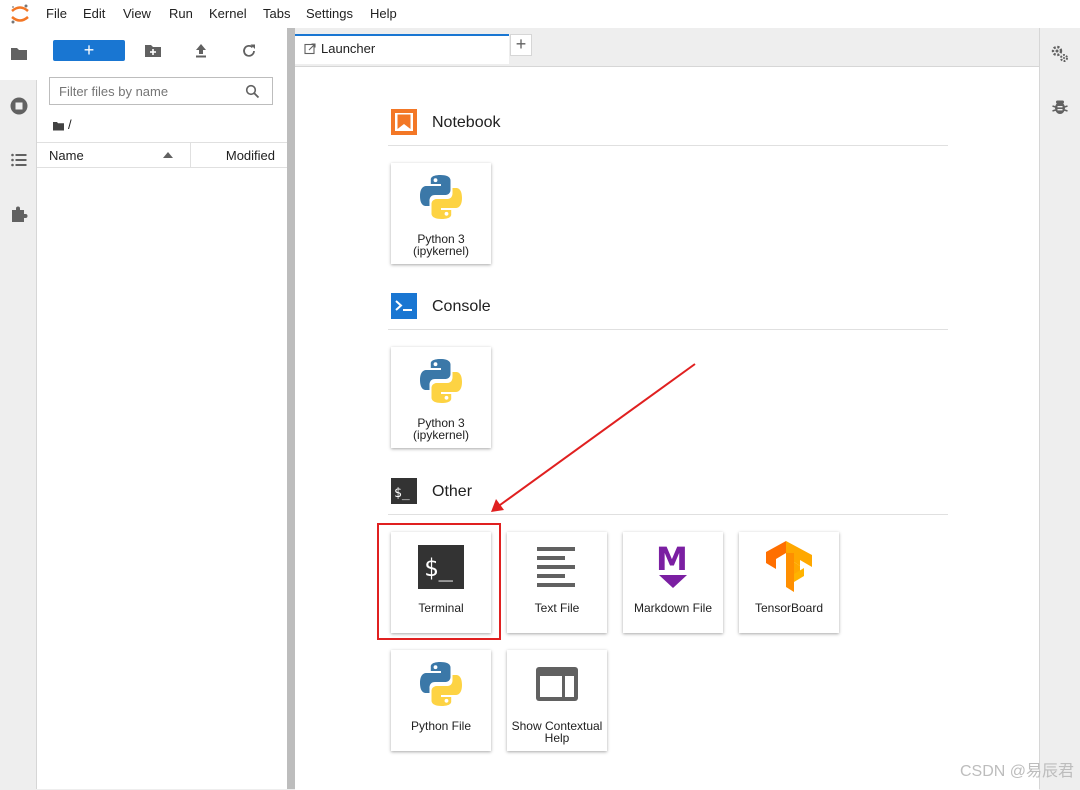  I want to click on watermark: CSDN @易辰君, so click(1016, 771).